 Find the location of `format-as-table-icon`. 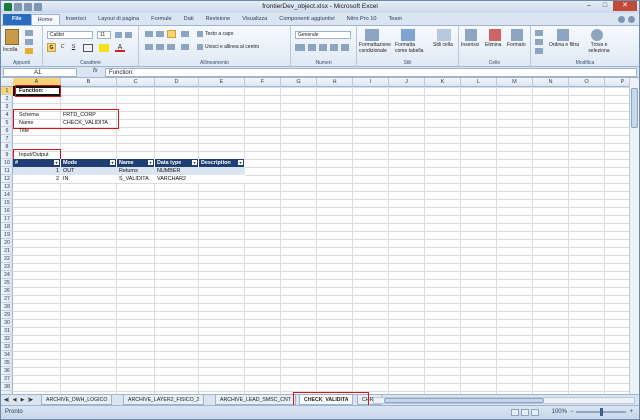

format-as-table-icon is located at coordinates (408, 35).